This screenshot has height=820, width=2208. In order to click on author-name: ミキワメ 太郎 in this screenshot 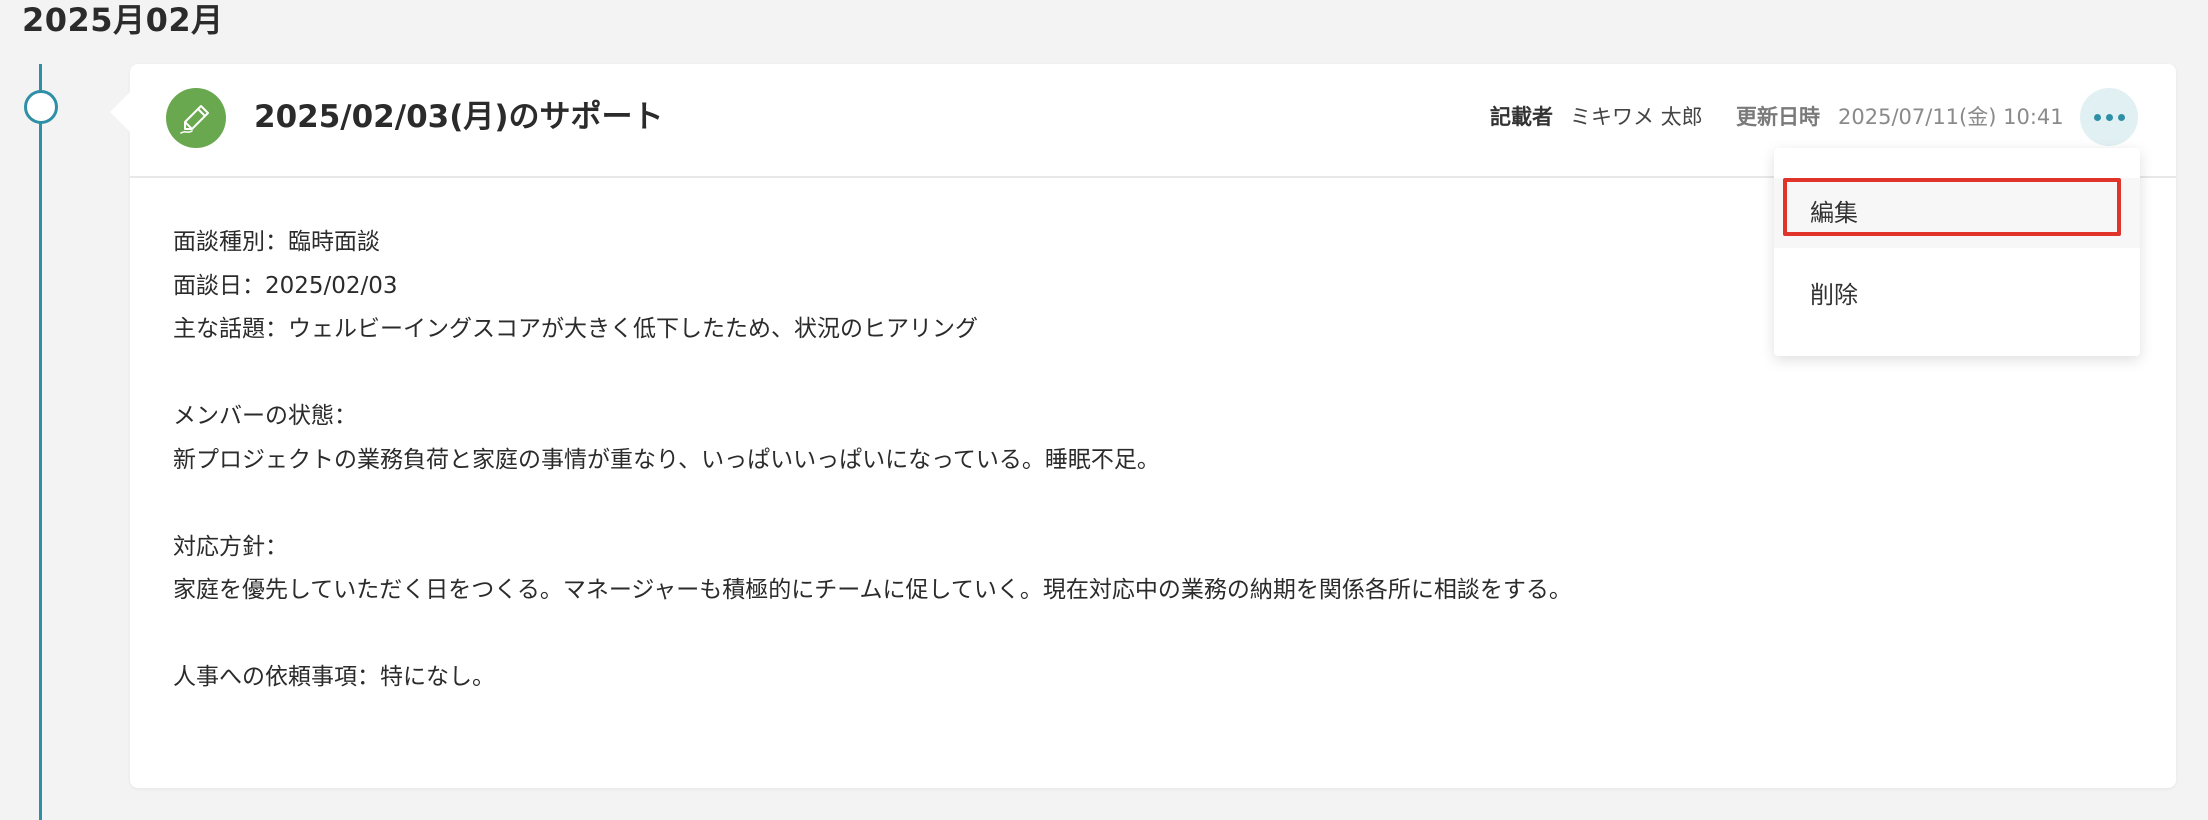, I will do `click(1636, 117)`.